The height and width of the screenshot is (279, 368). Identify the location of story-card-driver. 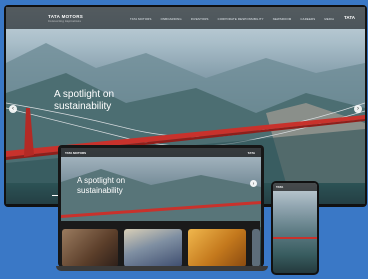
(90, 248).